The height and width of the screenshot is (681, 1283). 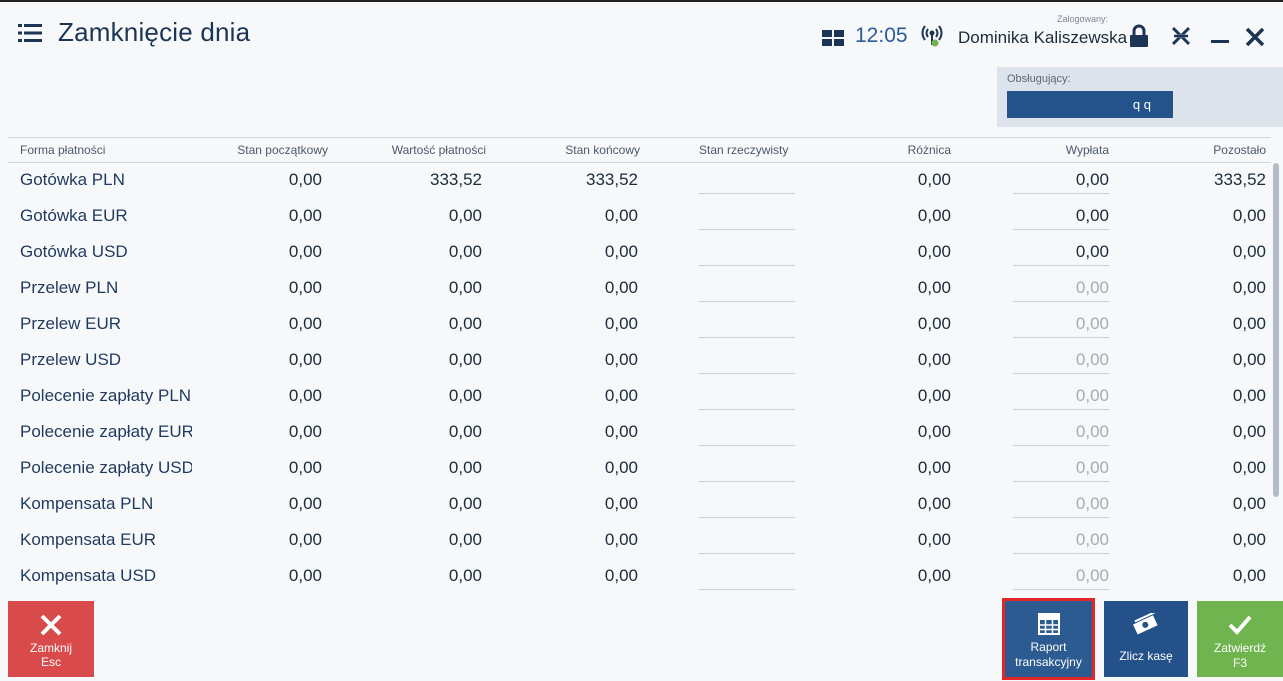 I want to click on page-title: Zamknięcie dnia, so click(x=154, y=32).